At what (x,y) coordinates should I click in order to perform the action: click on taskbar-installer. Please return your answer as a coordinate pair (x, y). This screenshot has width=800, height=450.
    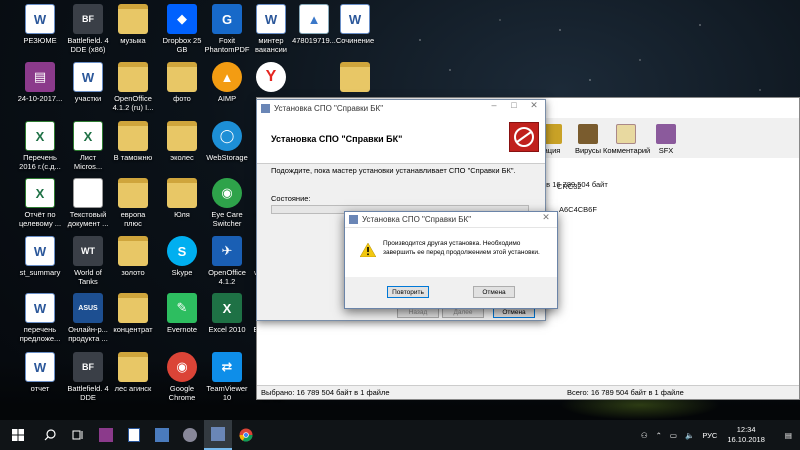
    Looking at the image, I should click on (218, 435).